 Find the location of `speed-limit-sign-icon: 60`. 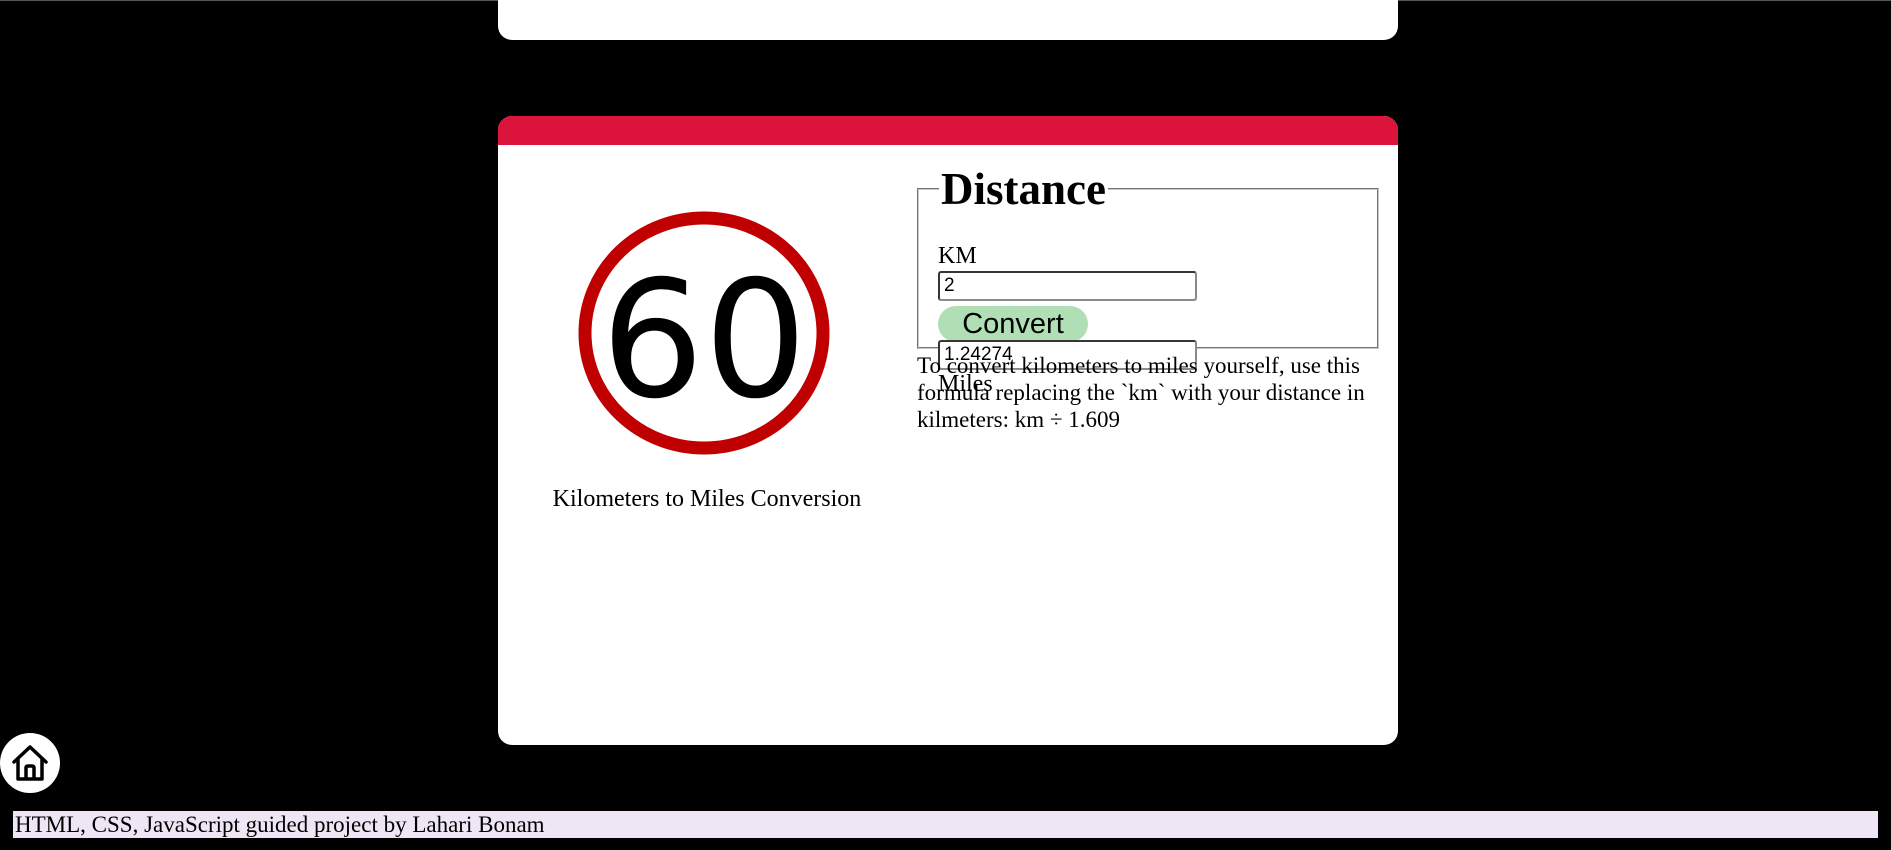

speed-limit-sign-icon: 60 is located at coordinates (704, 333).